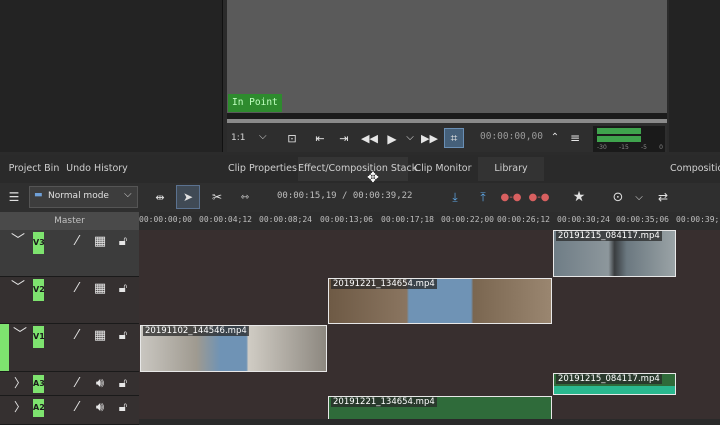  What do you see at coordinates (225, 219) in the screenshot?
I see `ruler-label: 00:00:04;12` at bounding box center [225, 219].